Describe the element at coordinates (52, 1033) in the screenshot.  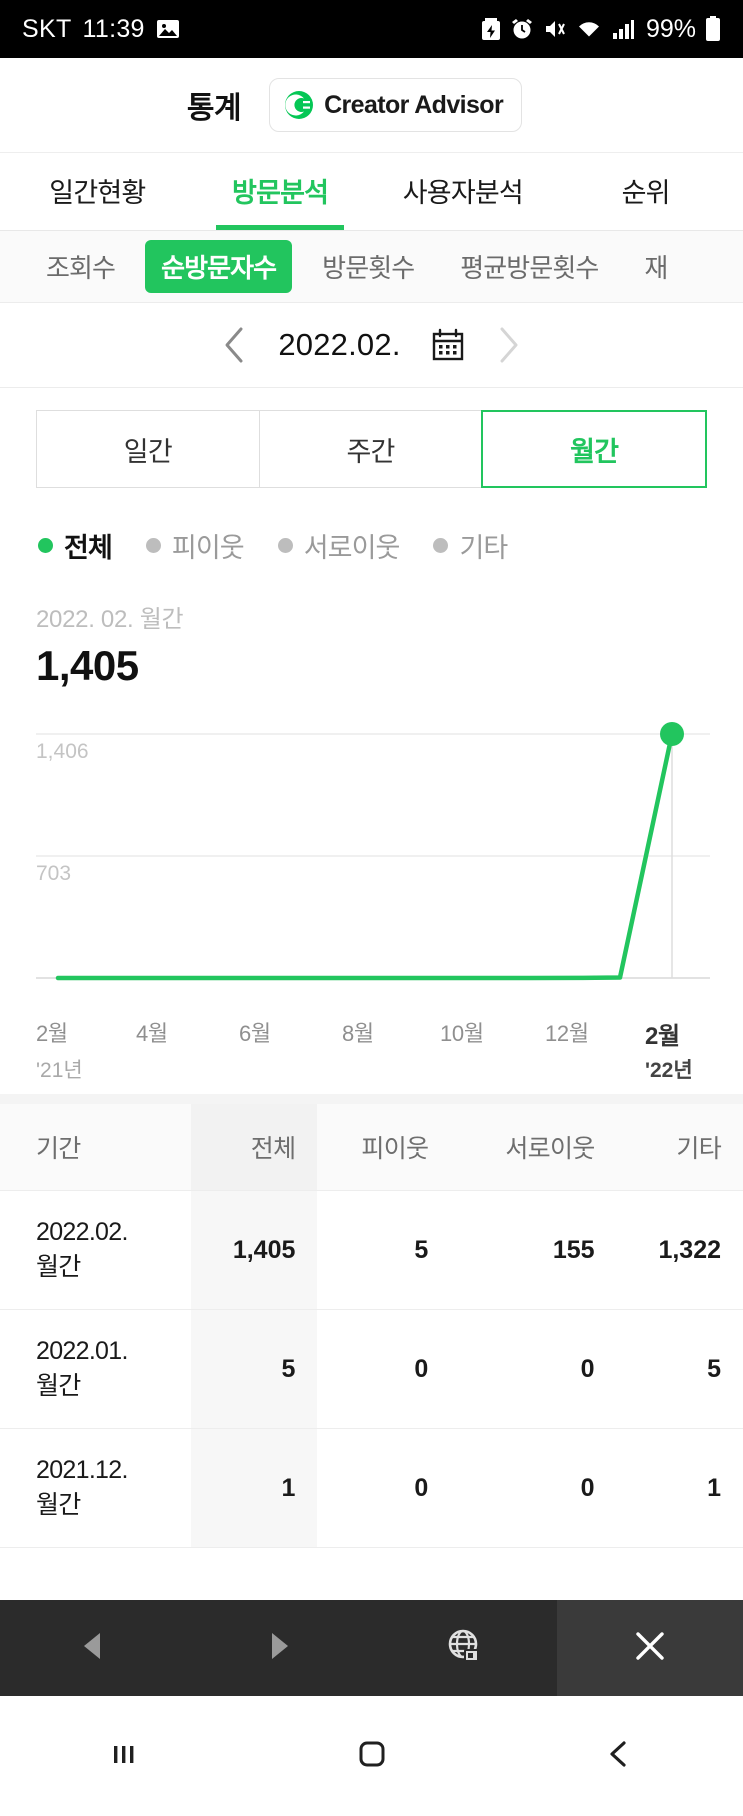
I see `x-tick-label: 2월` at that location.